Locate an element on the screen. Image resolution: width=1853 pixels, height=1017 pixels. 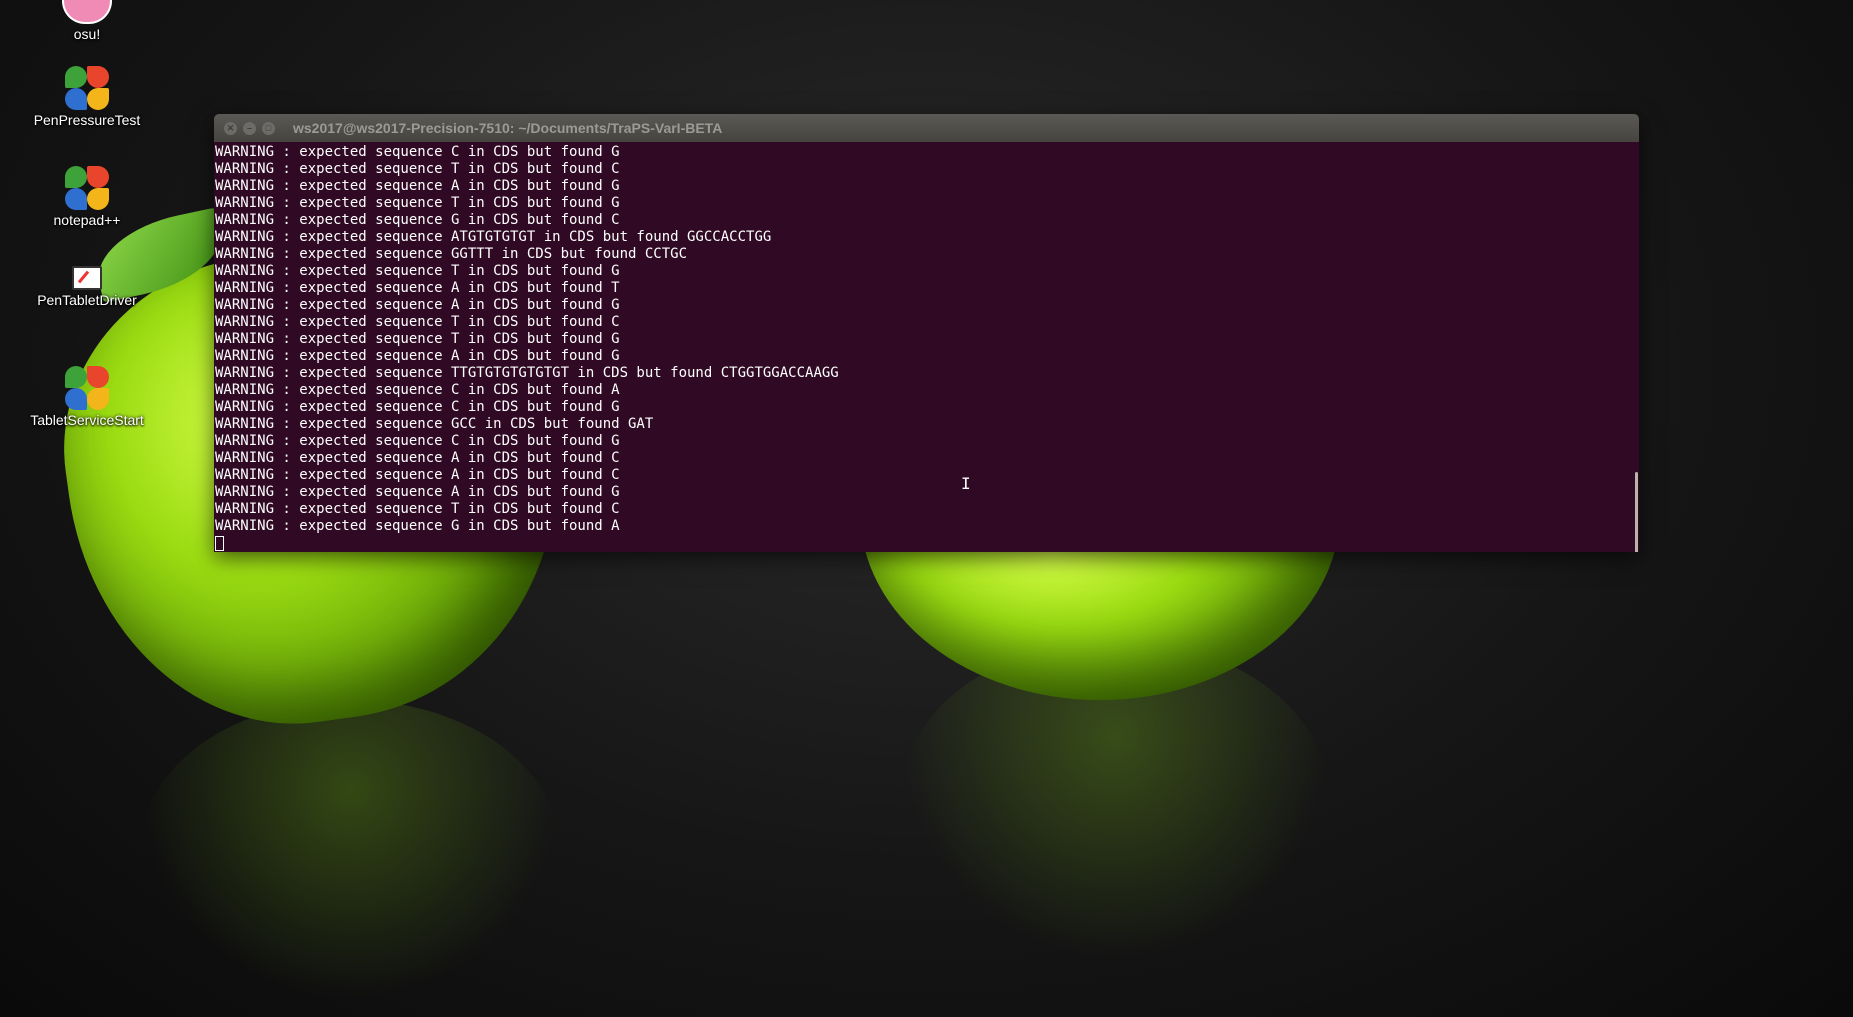
text-cursor is located at coordinates (219, 543).